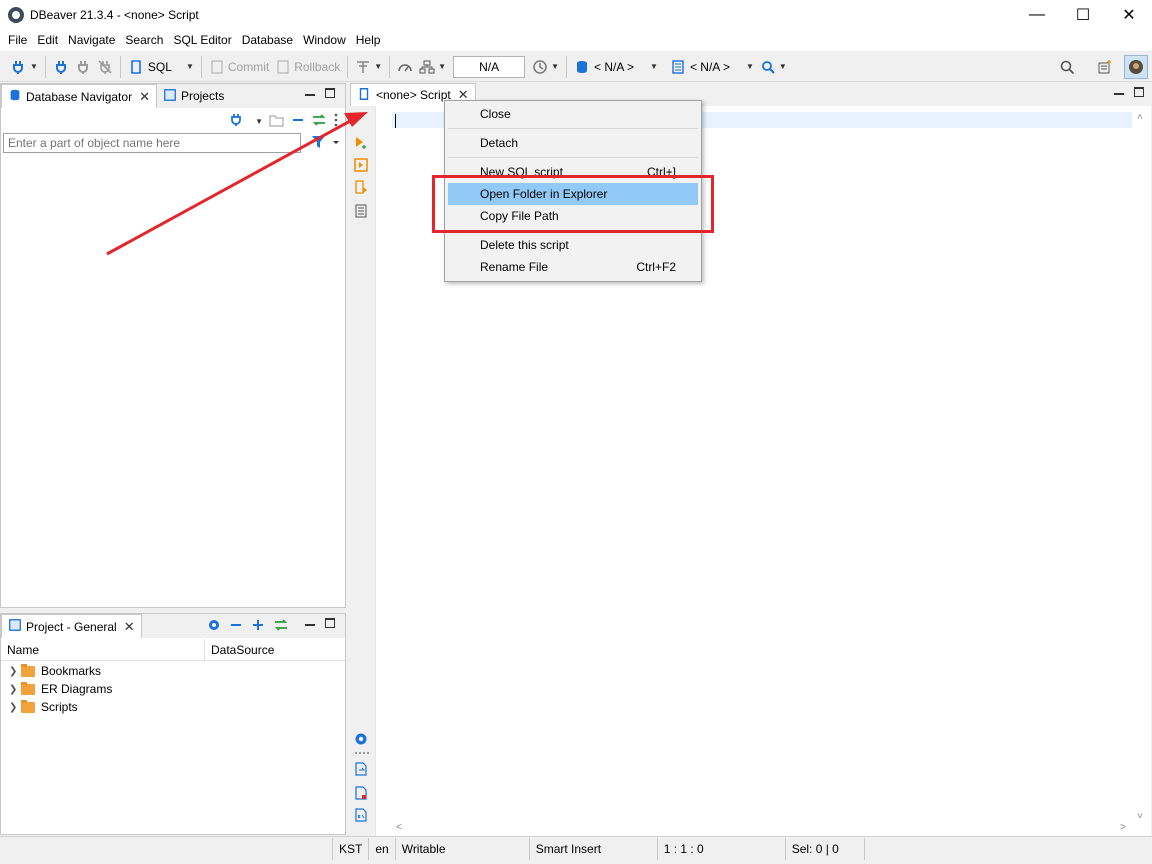  Describe the element at coordinates (368, 67) in the screenshot. I see `transaction-mode-button: ▼` at that location.